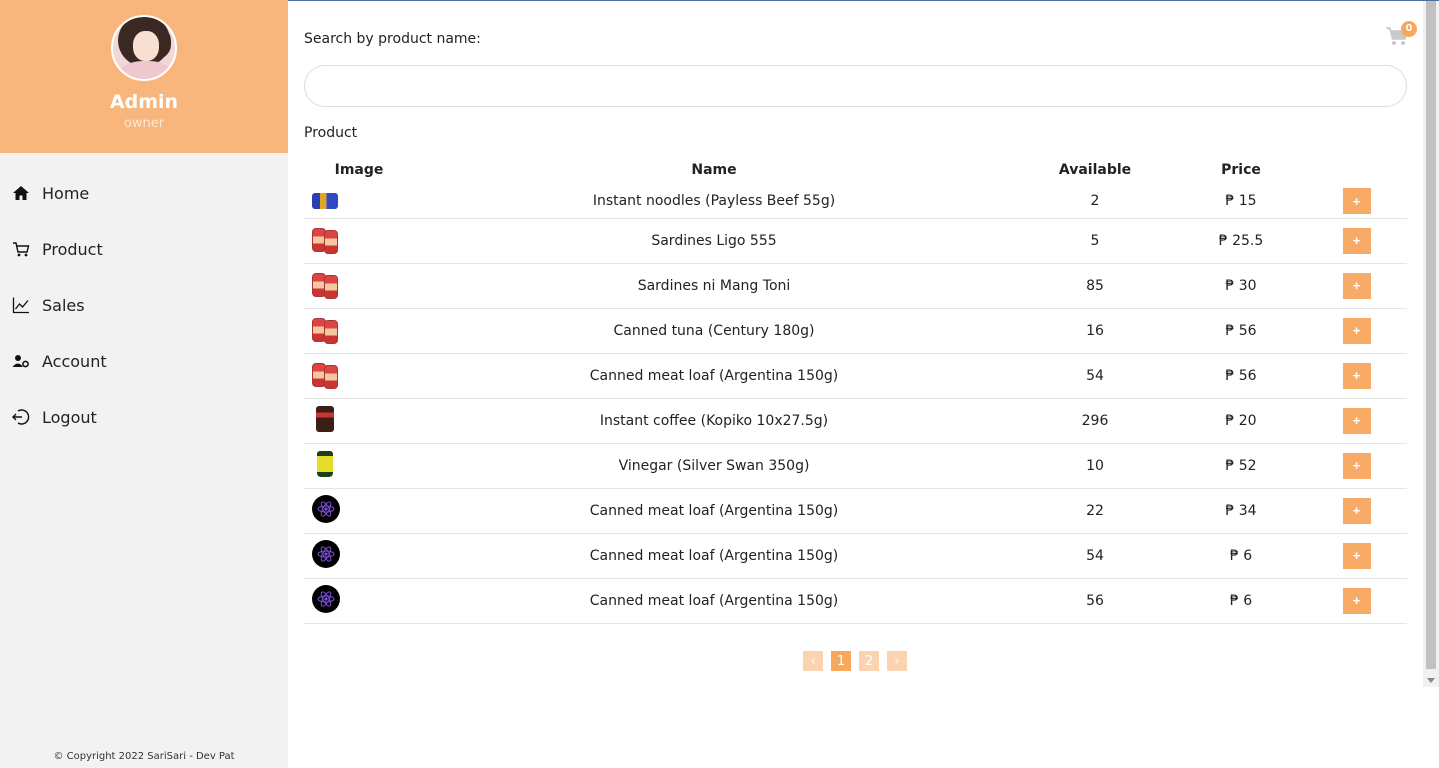 The height and width of the screenshot is (768, 1439). I want to click on sidebar-item-product: Product, so click(144, 249).